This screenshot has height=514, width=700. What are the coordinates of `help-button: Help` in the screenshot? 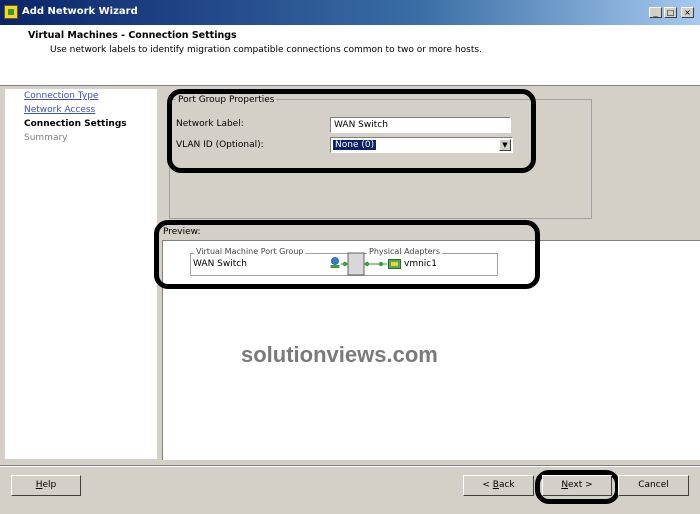 It's located at (46, 485).